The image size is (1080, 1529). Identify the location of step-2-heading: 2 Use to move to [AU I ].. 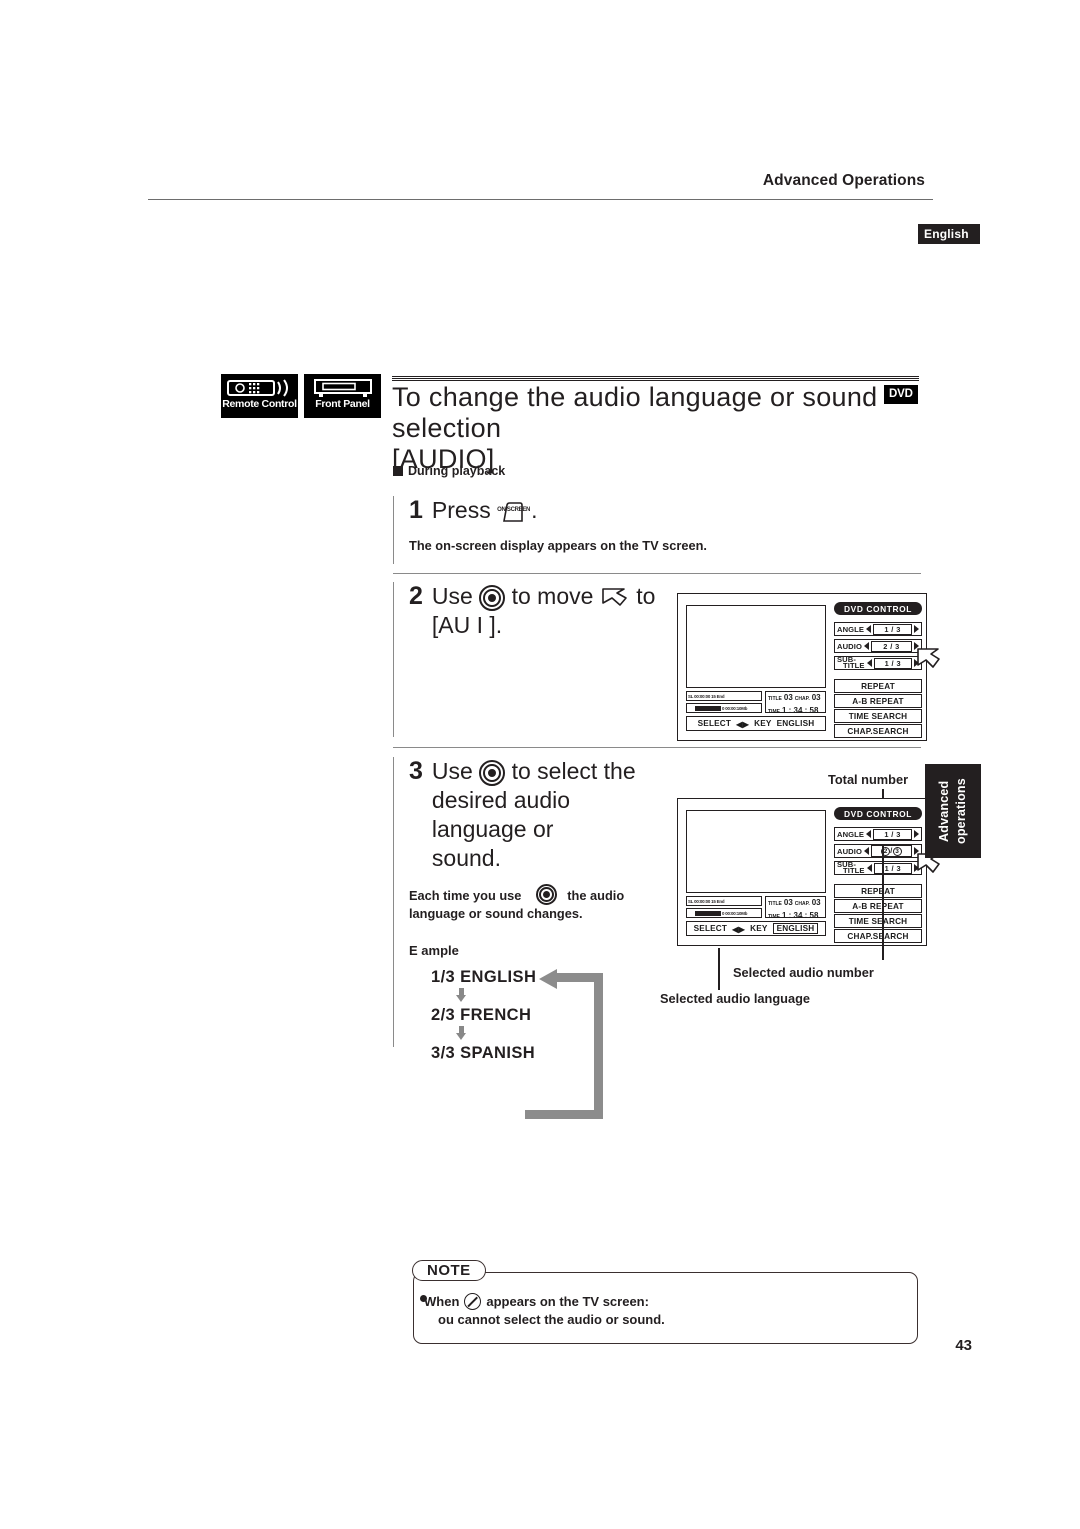
(540, 611).